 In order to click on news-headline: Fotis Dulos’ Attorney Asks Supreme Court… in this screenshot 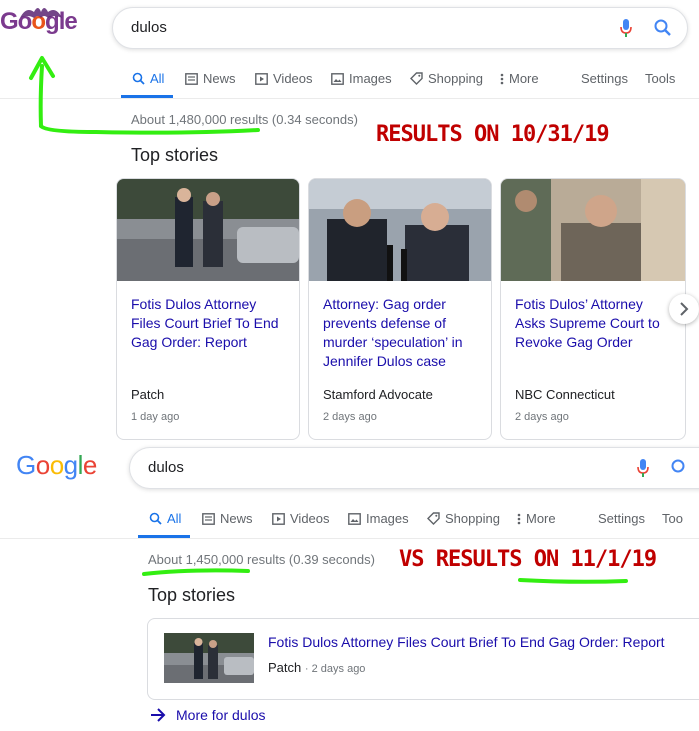, I will do `click(594, 323)`.